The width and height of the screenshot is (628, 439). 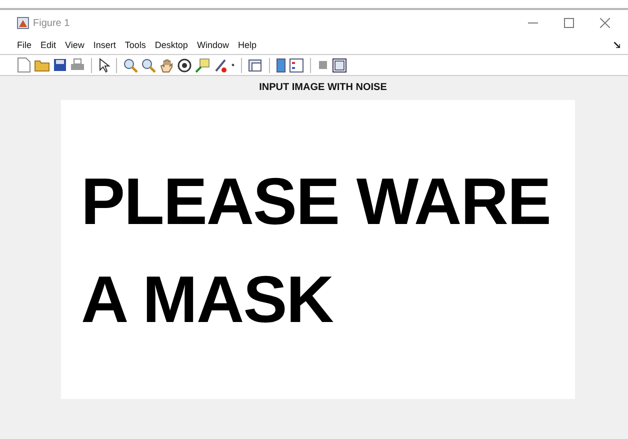 I want to click on menu-item: View, so click(x=74, y=45).